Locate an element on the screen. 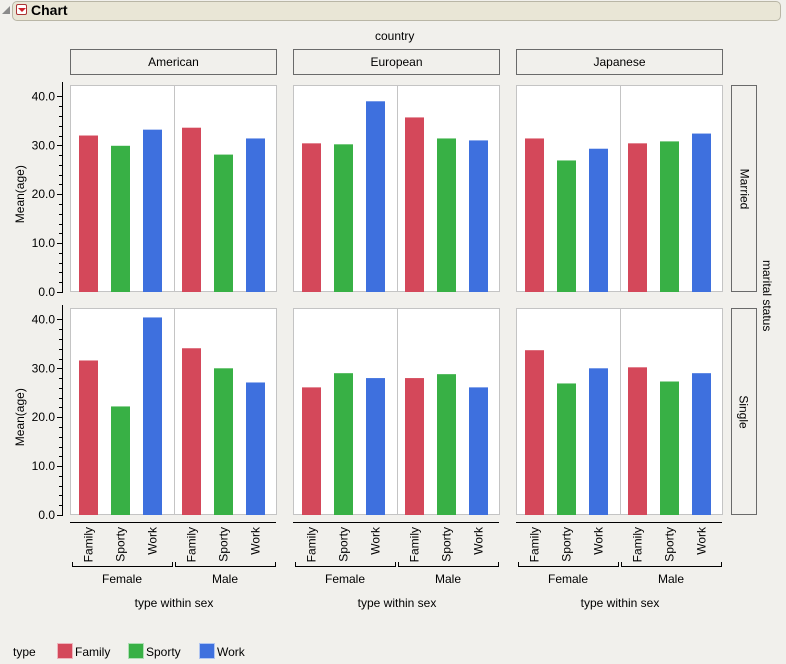  legend-swatch-family is located at coordinates (65, 651).